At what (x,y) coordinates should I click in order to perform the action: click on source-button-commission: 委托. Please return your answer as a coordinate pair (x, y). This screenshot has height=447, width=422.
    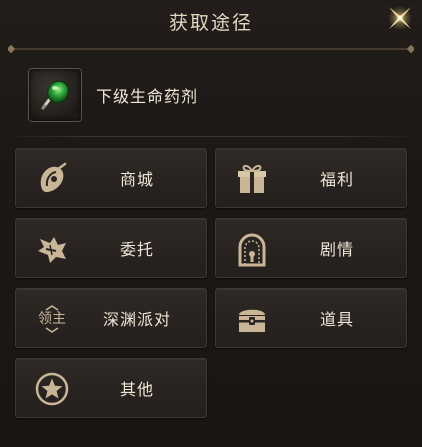
    Looking at the image, I should click on (111, 248).